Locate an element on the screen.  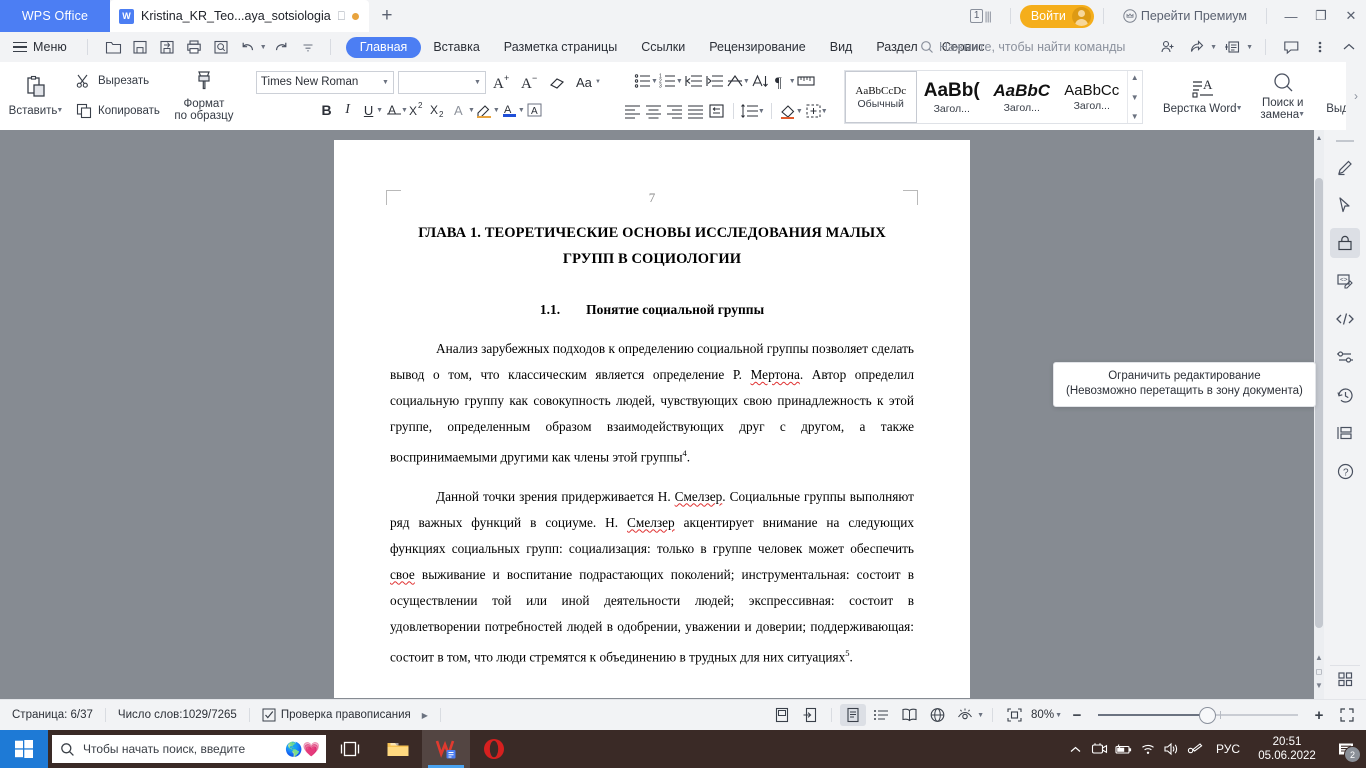
shrink-font-icon: A − is located at coordinates (530, 82).